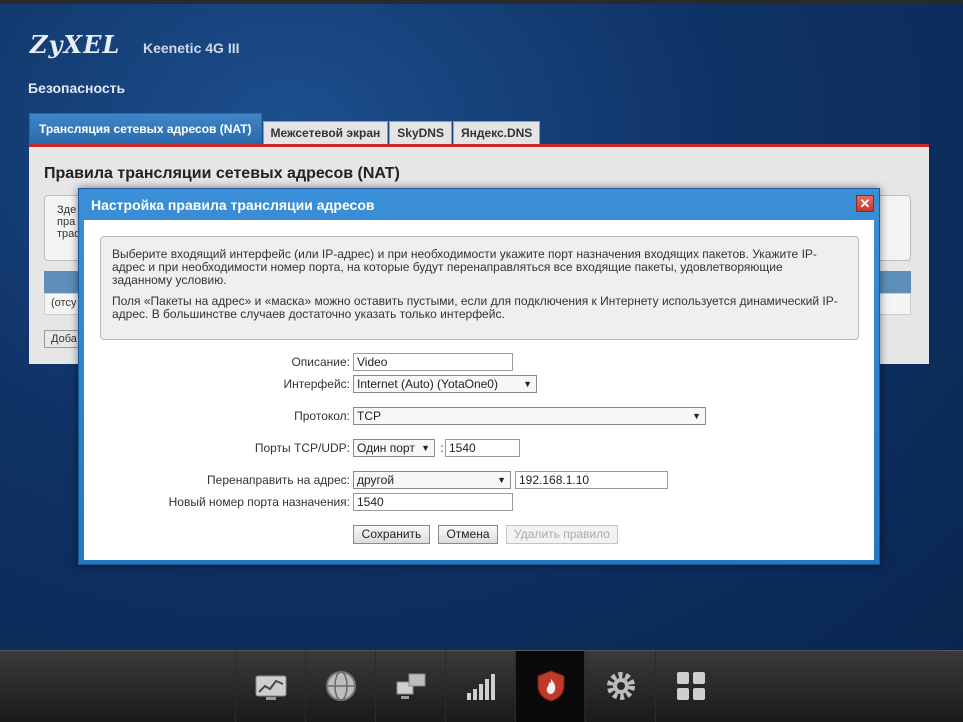  I want to click on panel-title: Правила трансляции сетевых адресов (NAT), so click(222, 173).